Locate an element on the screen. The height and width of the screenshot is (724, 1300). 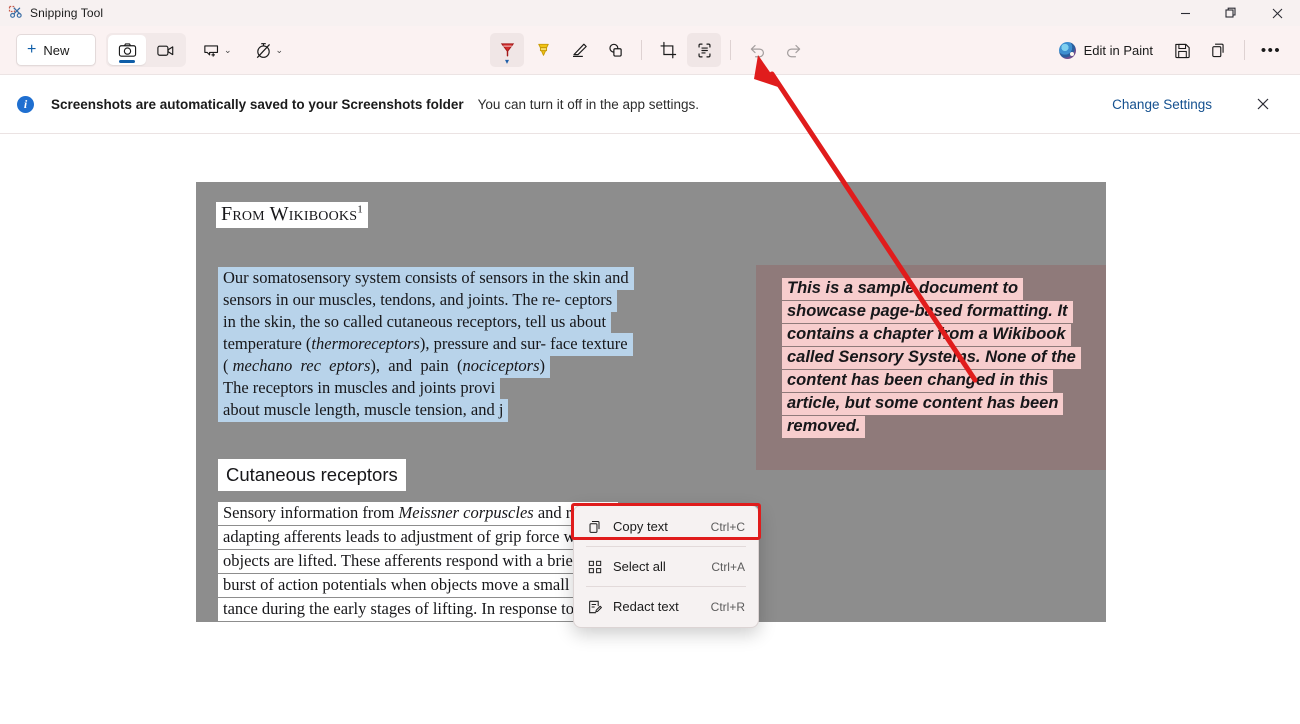
copy-icon is located at coordinates (1217, 50).